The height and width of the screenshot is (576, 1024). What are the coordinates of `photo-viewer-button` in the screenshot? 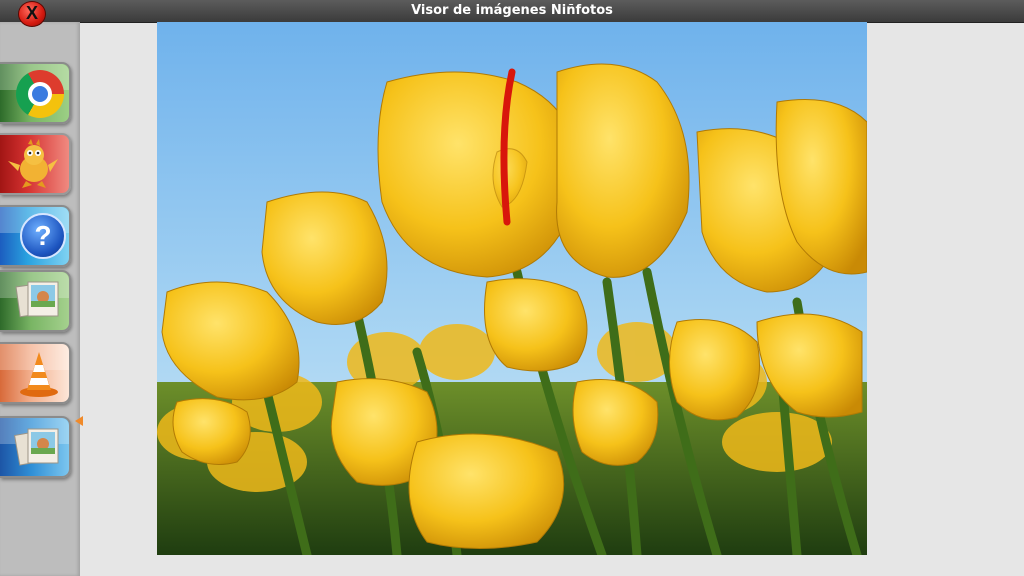 It's located at (35, 447).